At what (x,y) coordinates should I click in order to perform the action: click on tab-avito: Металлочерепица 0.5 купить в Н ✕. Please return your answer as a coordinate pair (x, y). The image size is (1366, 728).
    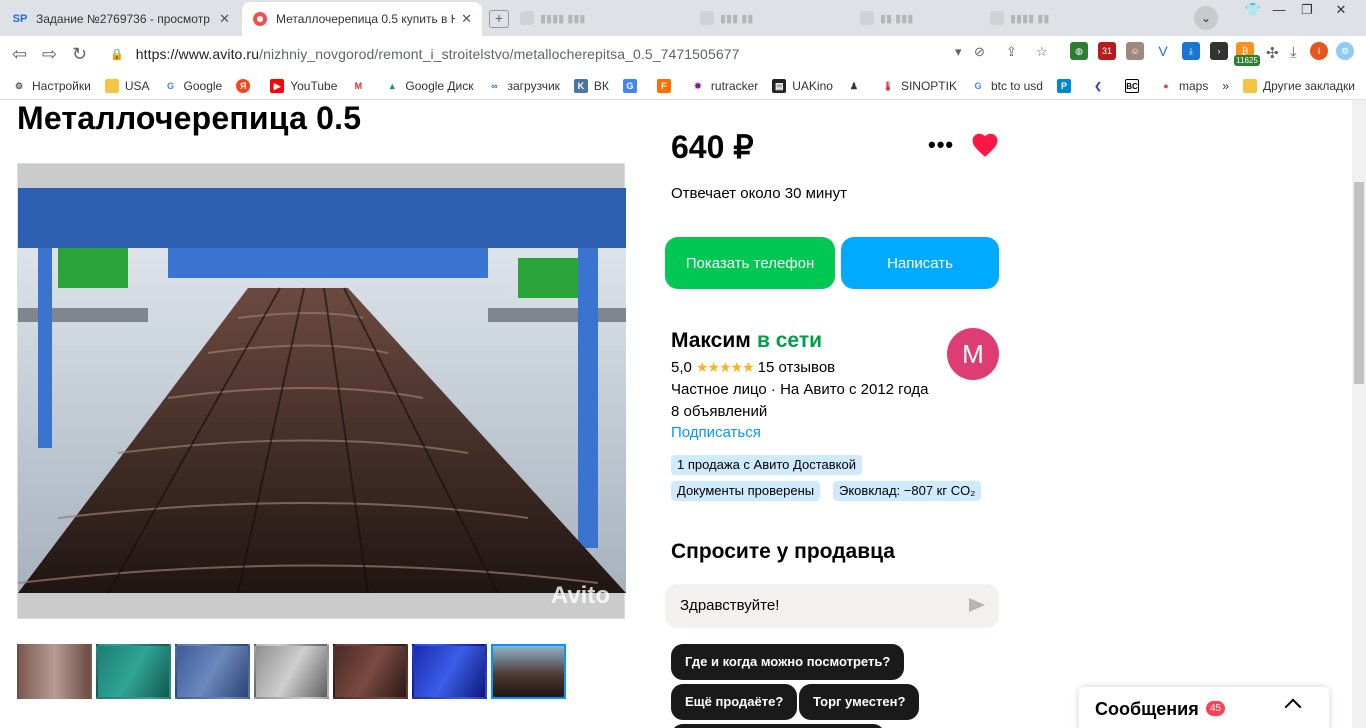
    Looking at the image, I should click on (362, 19).